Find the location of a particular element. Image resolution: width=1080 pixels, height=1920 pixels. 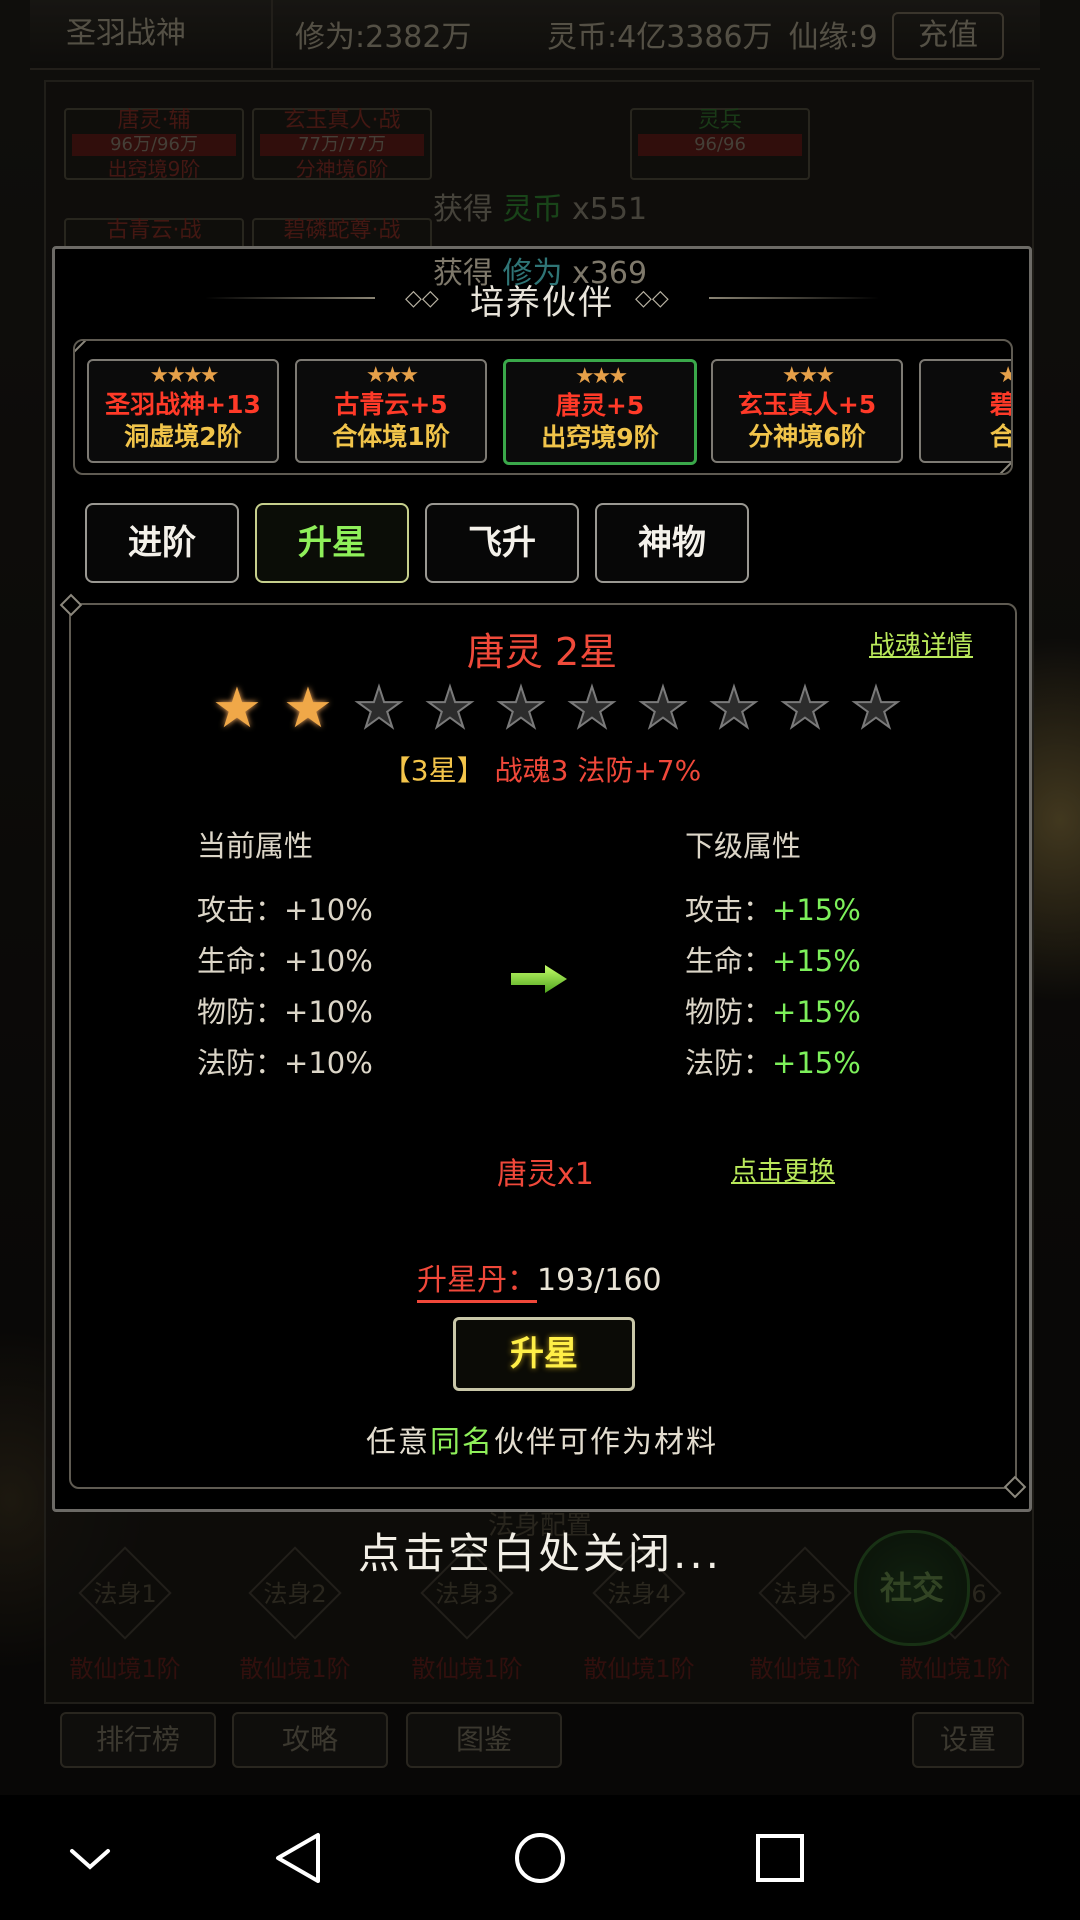

partner-card-selected: ★★★ 唐灵+5 出窍境9阶 is located at coordinates (600, 412).